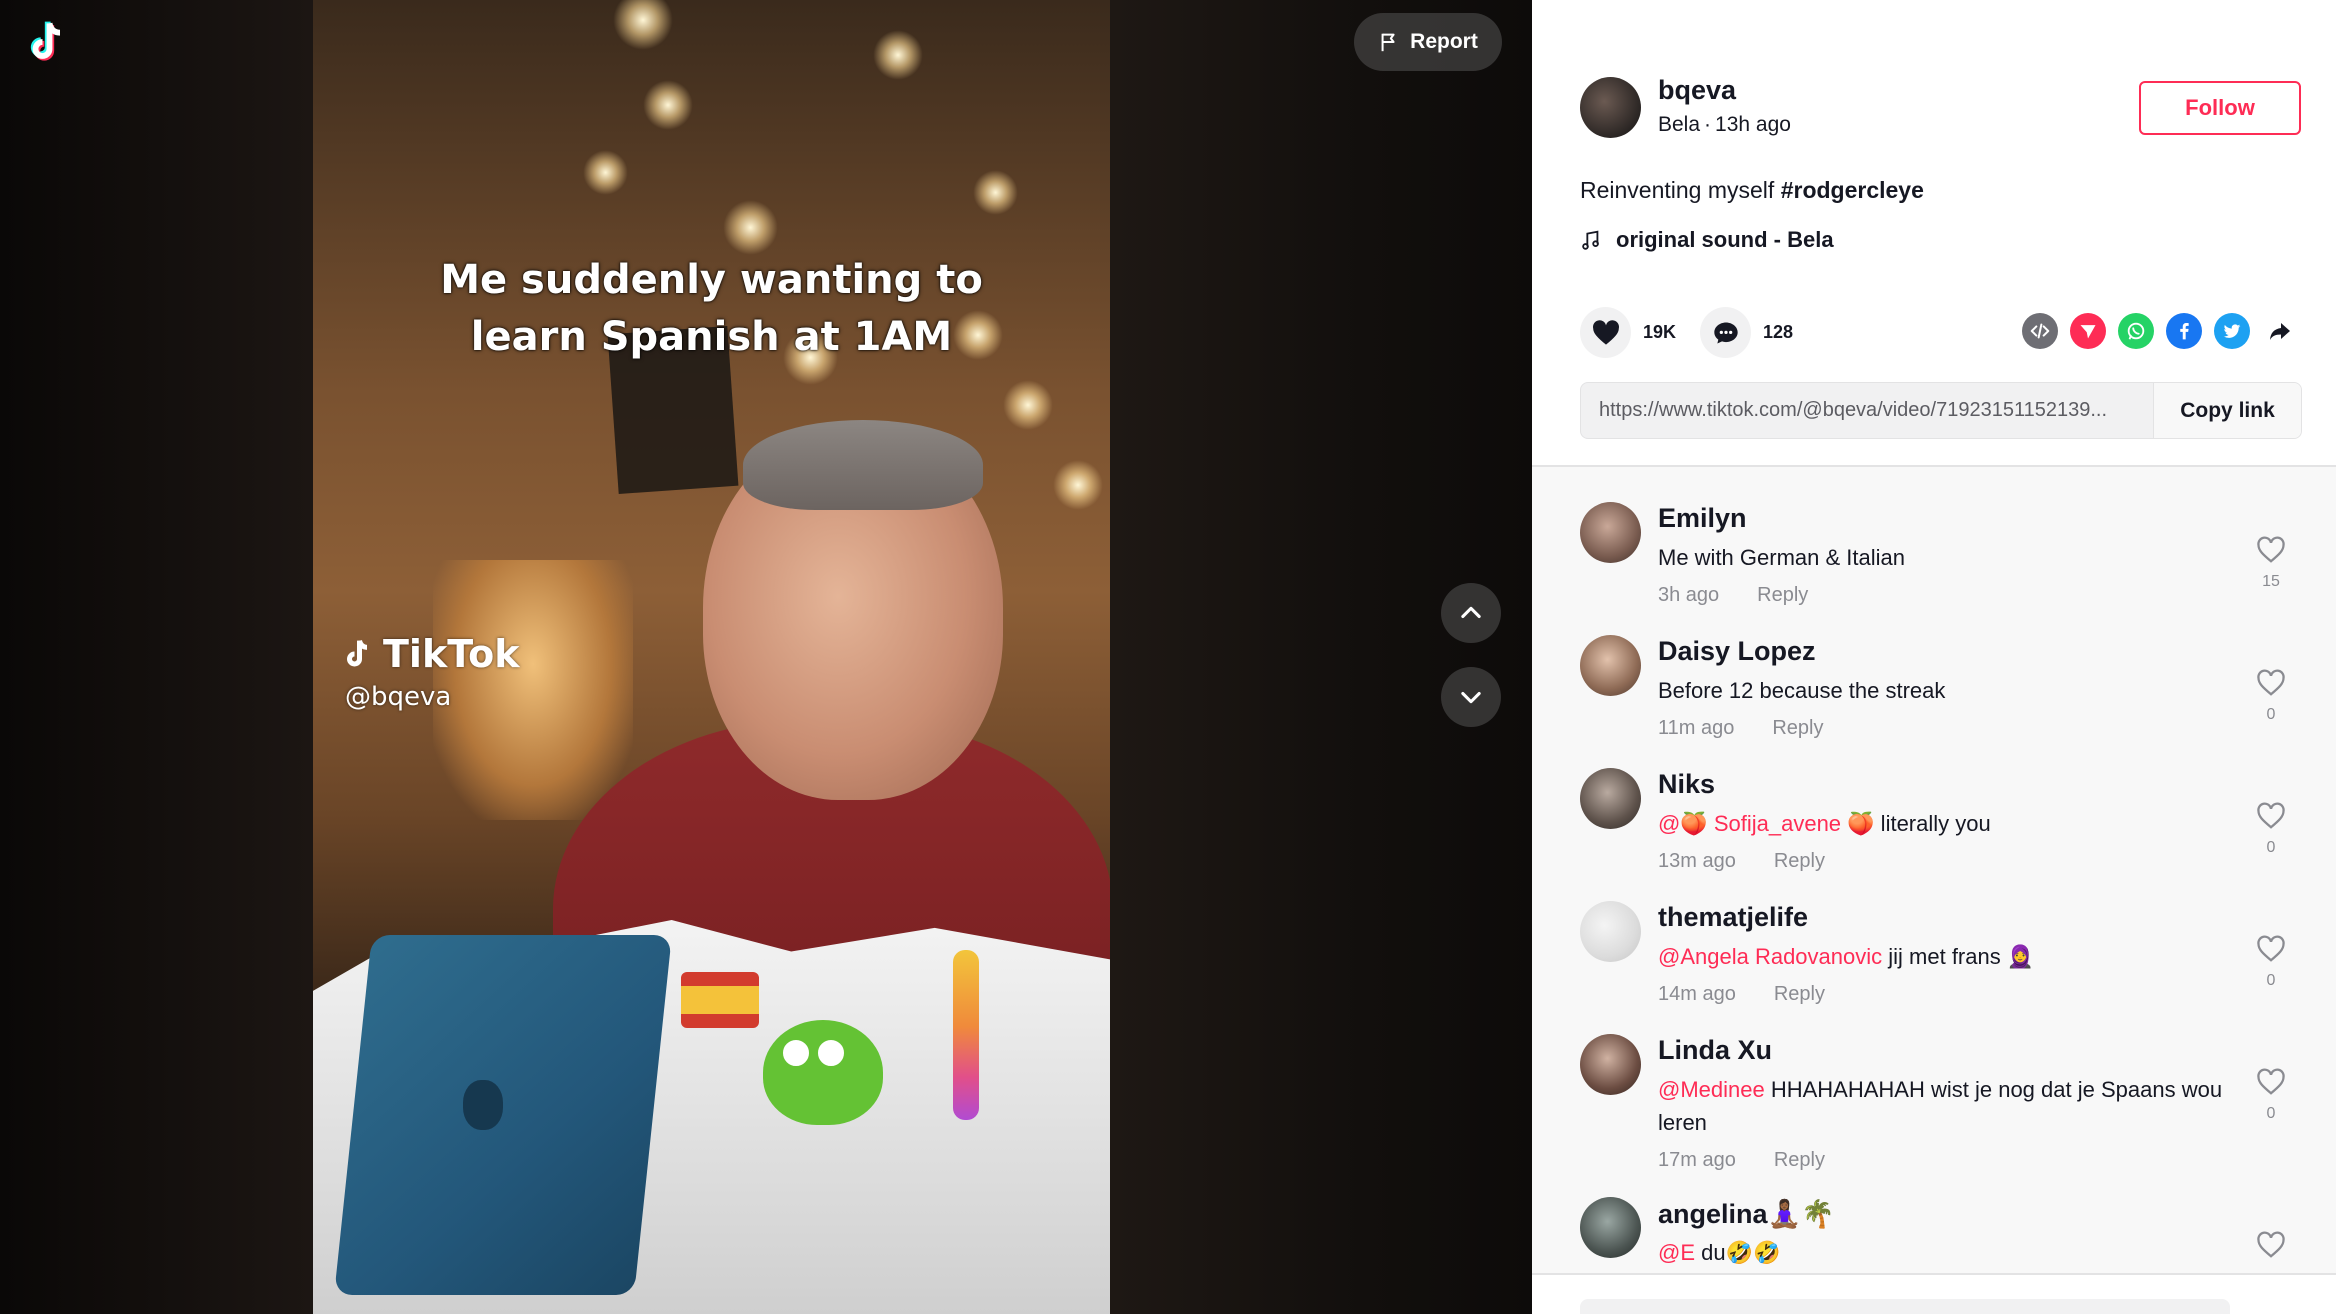 The height and width of the screenshot is (1314, 2336). Describe the element at coordinates (357, 653) in the screenshot. I see `tiktok-note-icon` at that location.